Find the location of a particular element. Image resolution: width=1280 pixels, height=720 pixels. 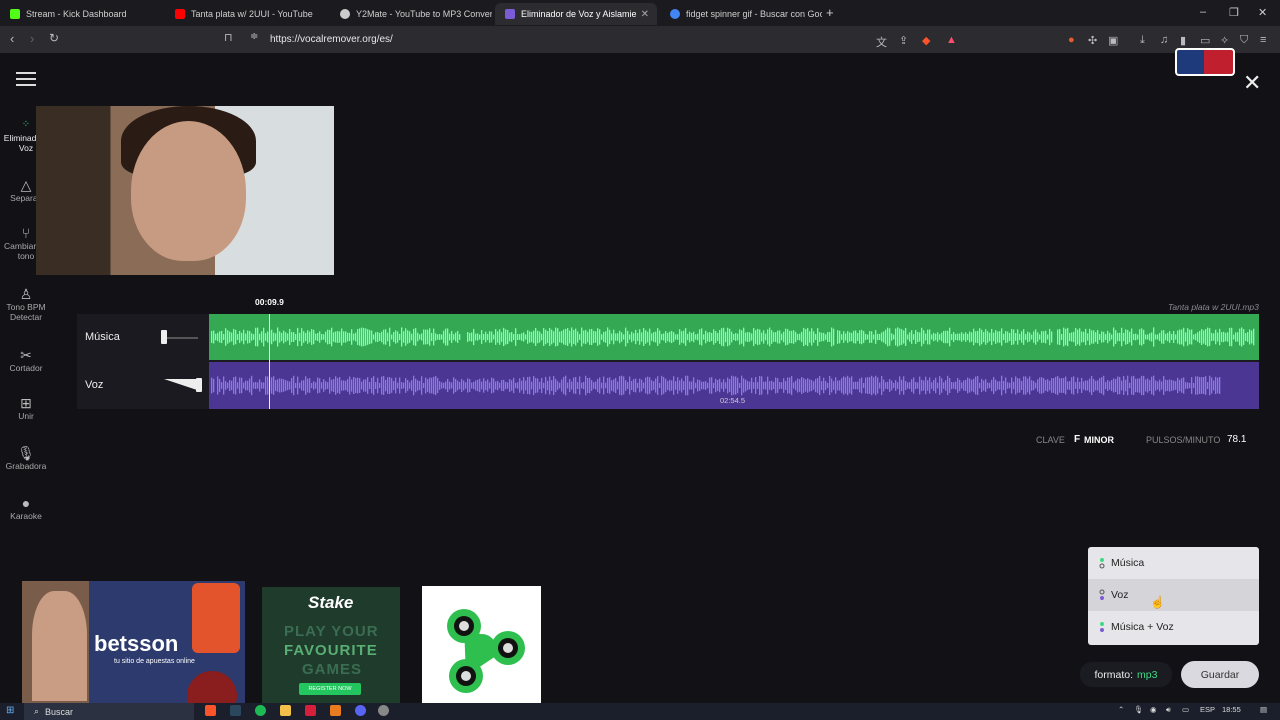

close-tab-icon: ✕ is located at coordinates (645, 14).